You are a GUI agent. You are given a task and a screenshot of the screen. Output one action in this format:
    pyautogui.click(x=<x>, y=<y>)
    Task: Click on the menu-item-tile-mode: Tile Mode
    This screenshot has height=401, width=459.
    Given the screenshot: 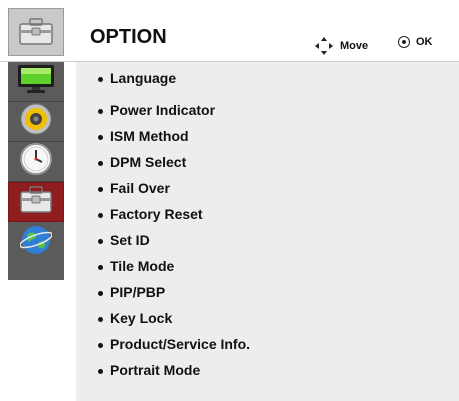 What is the action you would take?
    pyautogui.click(x=136, y=266)
    